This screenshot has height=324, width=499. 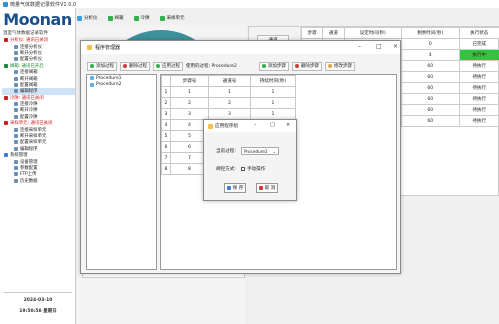 What do you see at coordinates (240, 47) in the screenshot?
I see `dialog-titlebar: 程序管理器` at bounding box center [240, 47].